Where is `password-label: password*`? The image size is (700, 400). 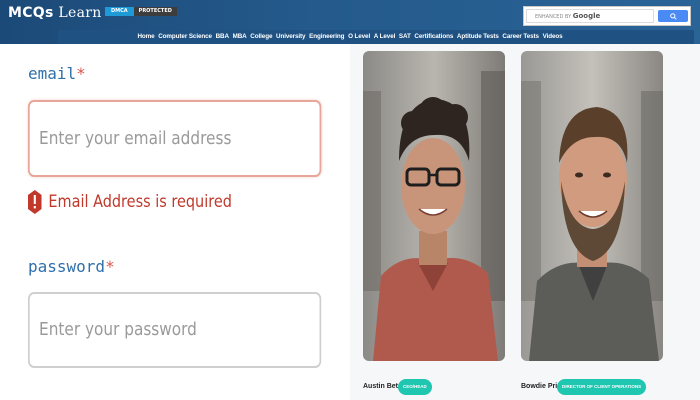 password-label: password* is located at coordinates (71, 266).